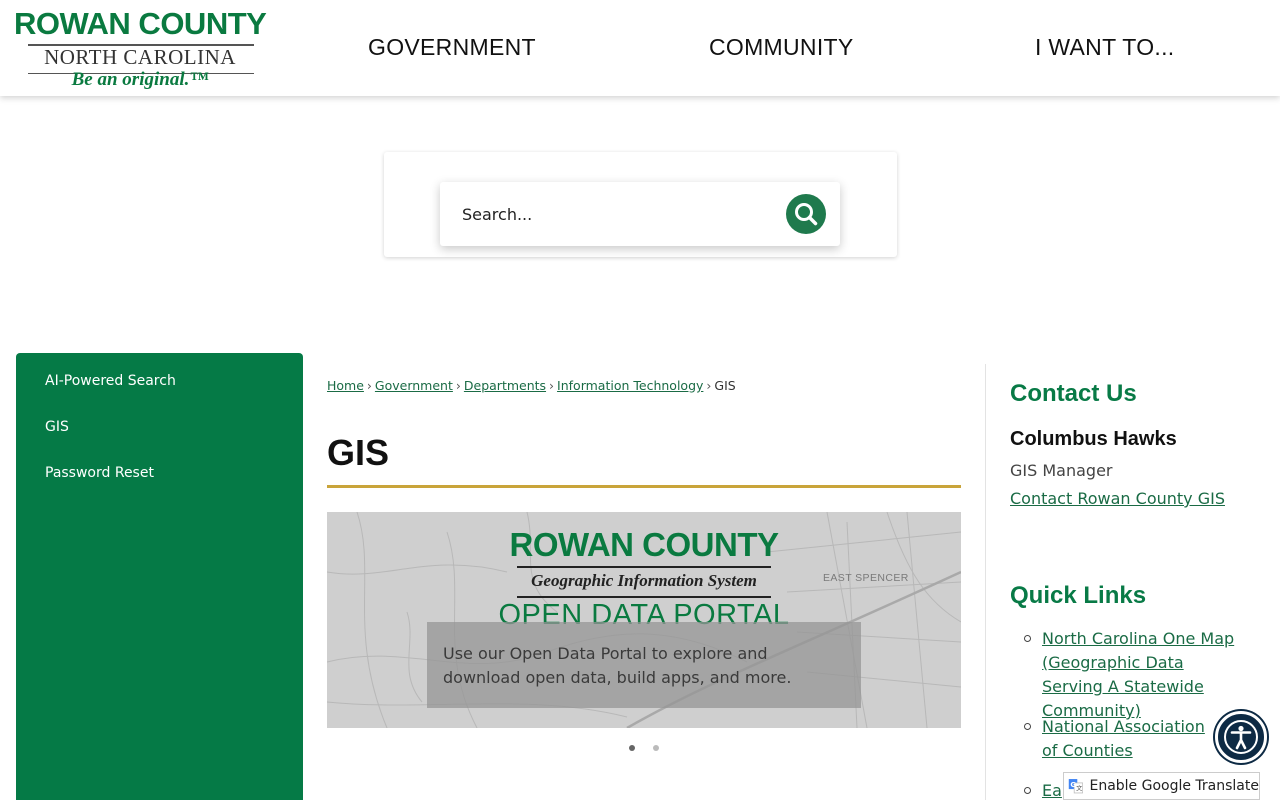 Image resolution: width=1280 pixels, height=800 pixels. What do you see at coordinates (644, 486) in the screenshot?
I see `title-underline` at bounding box center [644, 486].